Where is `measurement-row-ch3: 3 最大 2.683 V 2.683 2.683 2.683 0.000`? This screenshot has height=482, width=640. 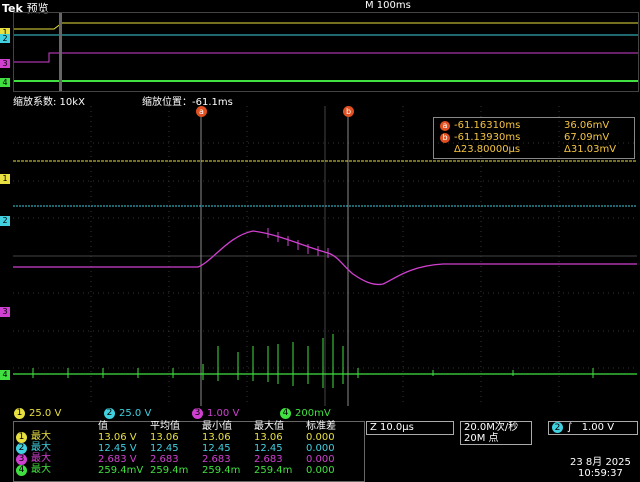 measurement-row-ch3: 3 最大 2.683 V 2.683 2.683 2.683 0.000 is located at coordinates (176, 459).